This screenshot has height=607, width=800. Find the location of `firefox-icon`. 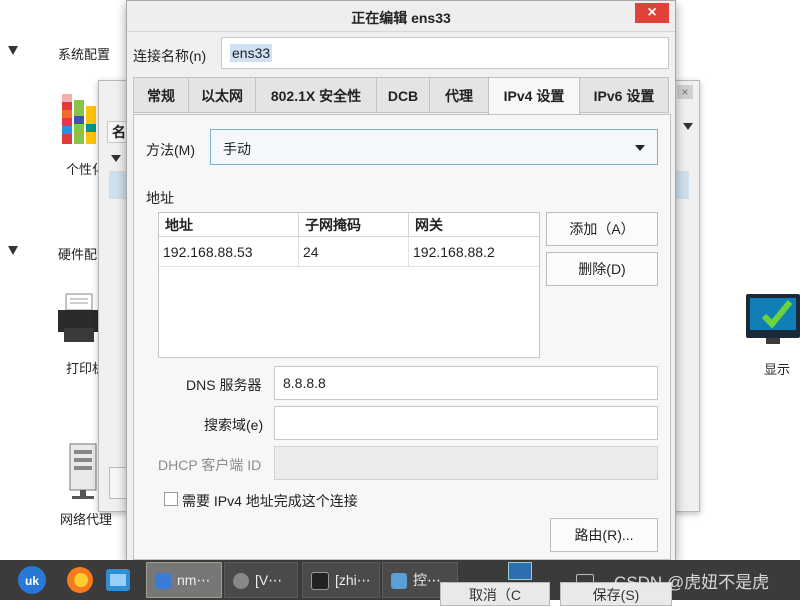

firefox-icon is located at coordinates (80, 580).